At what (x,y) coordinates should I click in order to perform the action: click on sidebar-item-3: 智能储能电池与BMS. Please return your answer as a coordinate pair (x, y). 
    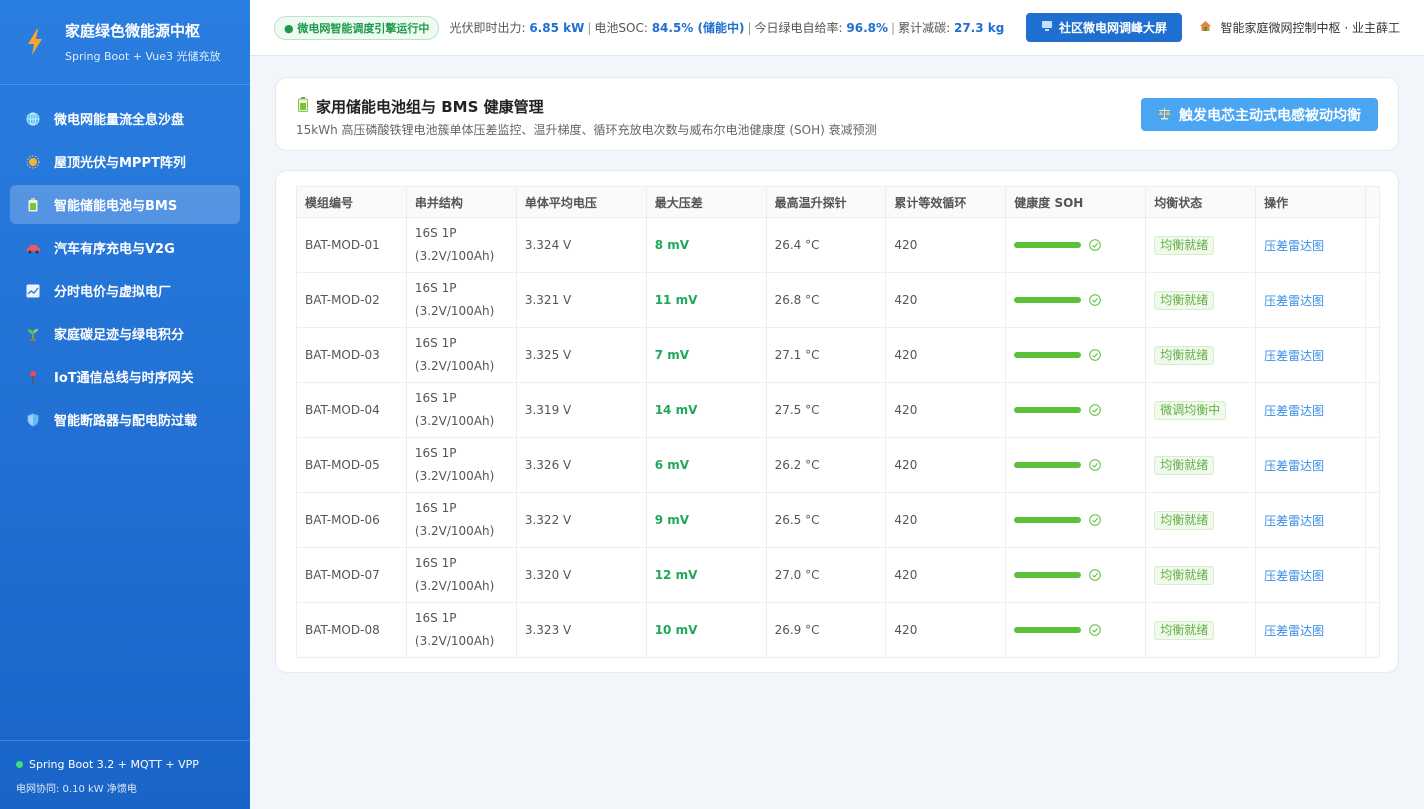
    Looking at the image, I should click on (125, 204).